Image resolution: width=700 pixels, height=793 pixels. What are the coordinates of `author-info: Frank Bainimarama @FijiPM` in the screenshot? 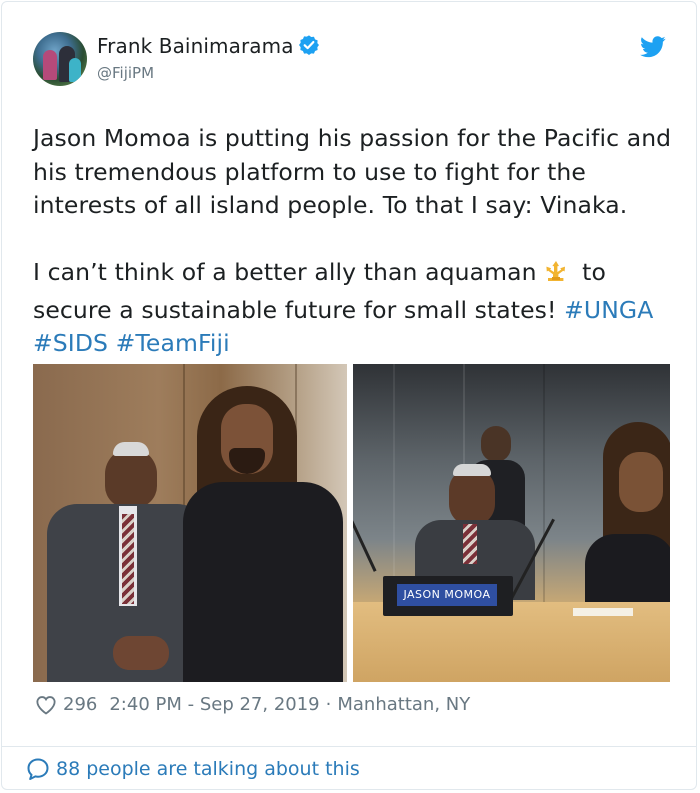 It's located at (208, 58).